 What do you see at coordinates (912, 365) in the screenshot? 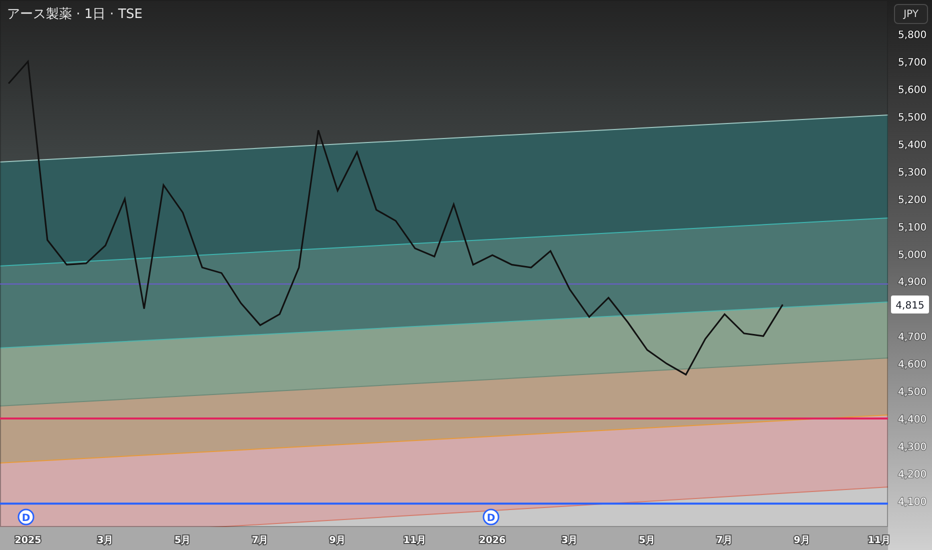
I see `y-axis-label: 4,600` at bounding box center [912, 365].